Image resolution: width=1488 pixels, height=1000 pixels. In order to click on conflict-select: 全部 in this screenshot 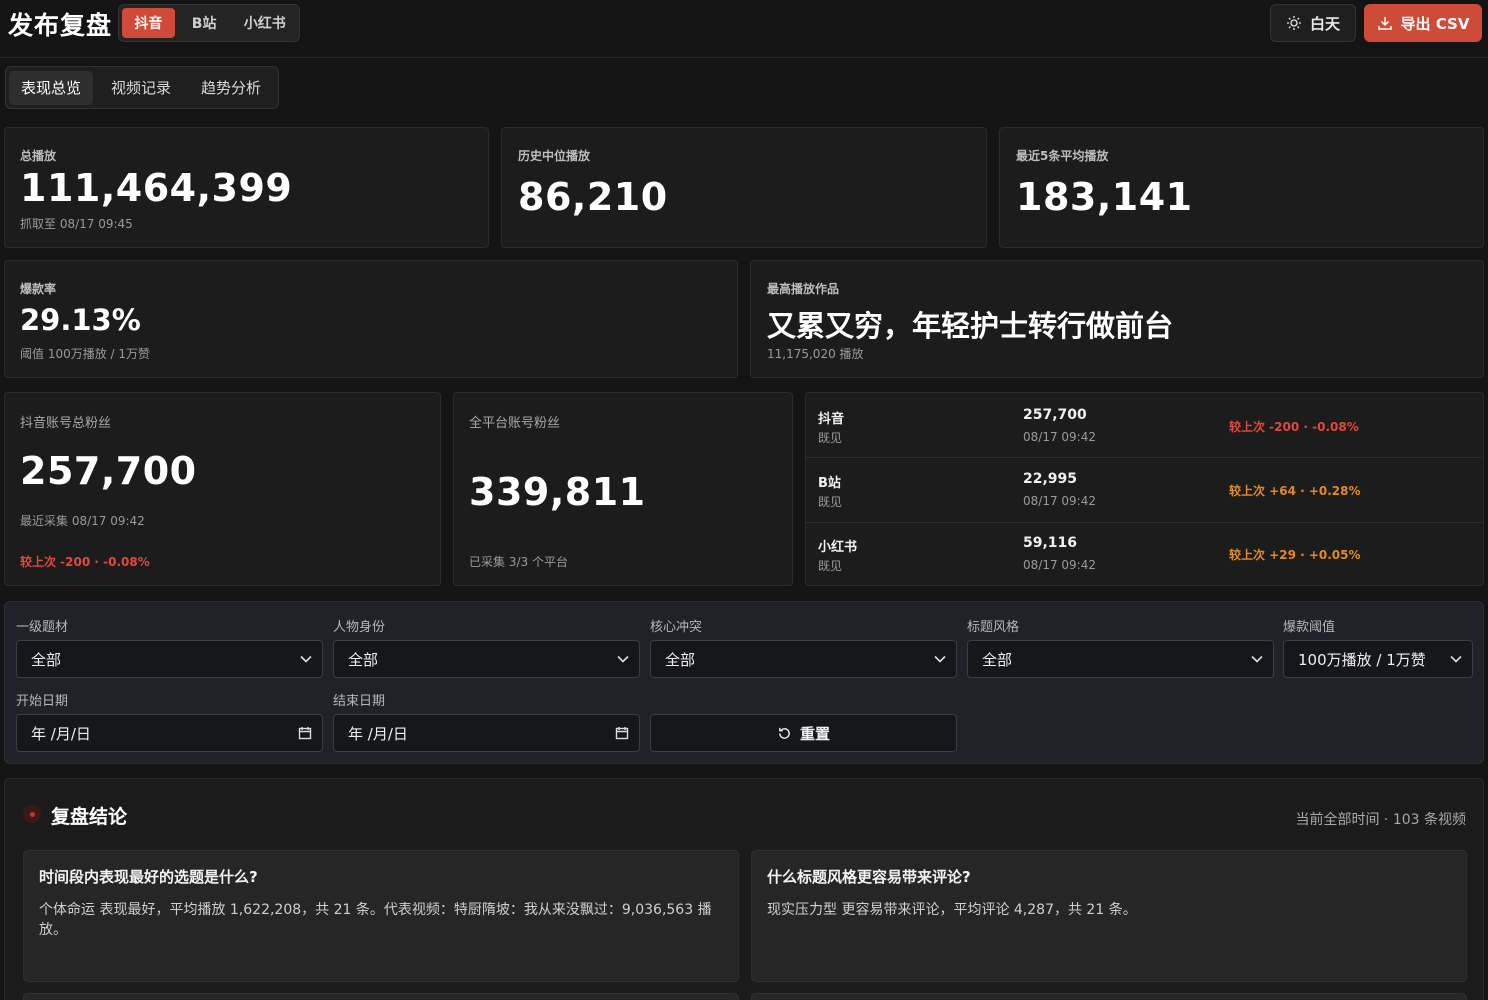, I will do `click(803, 659)`.